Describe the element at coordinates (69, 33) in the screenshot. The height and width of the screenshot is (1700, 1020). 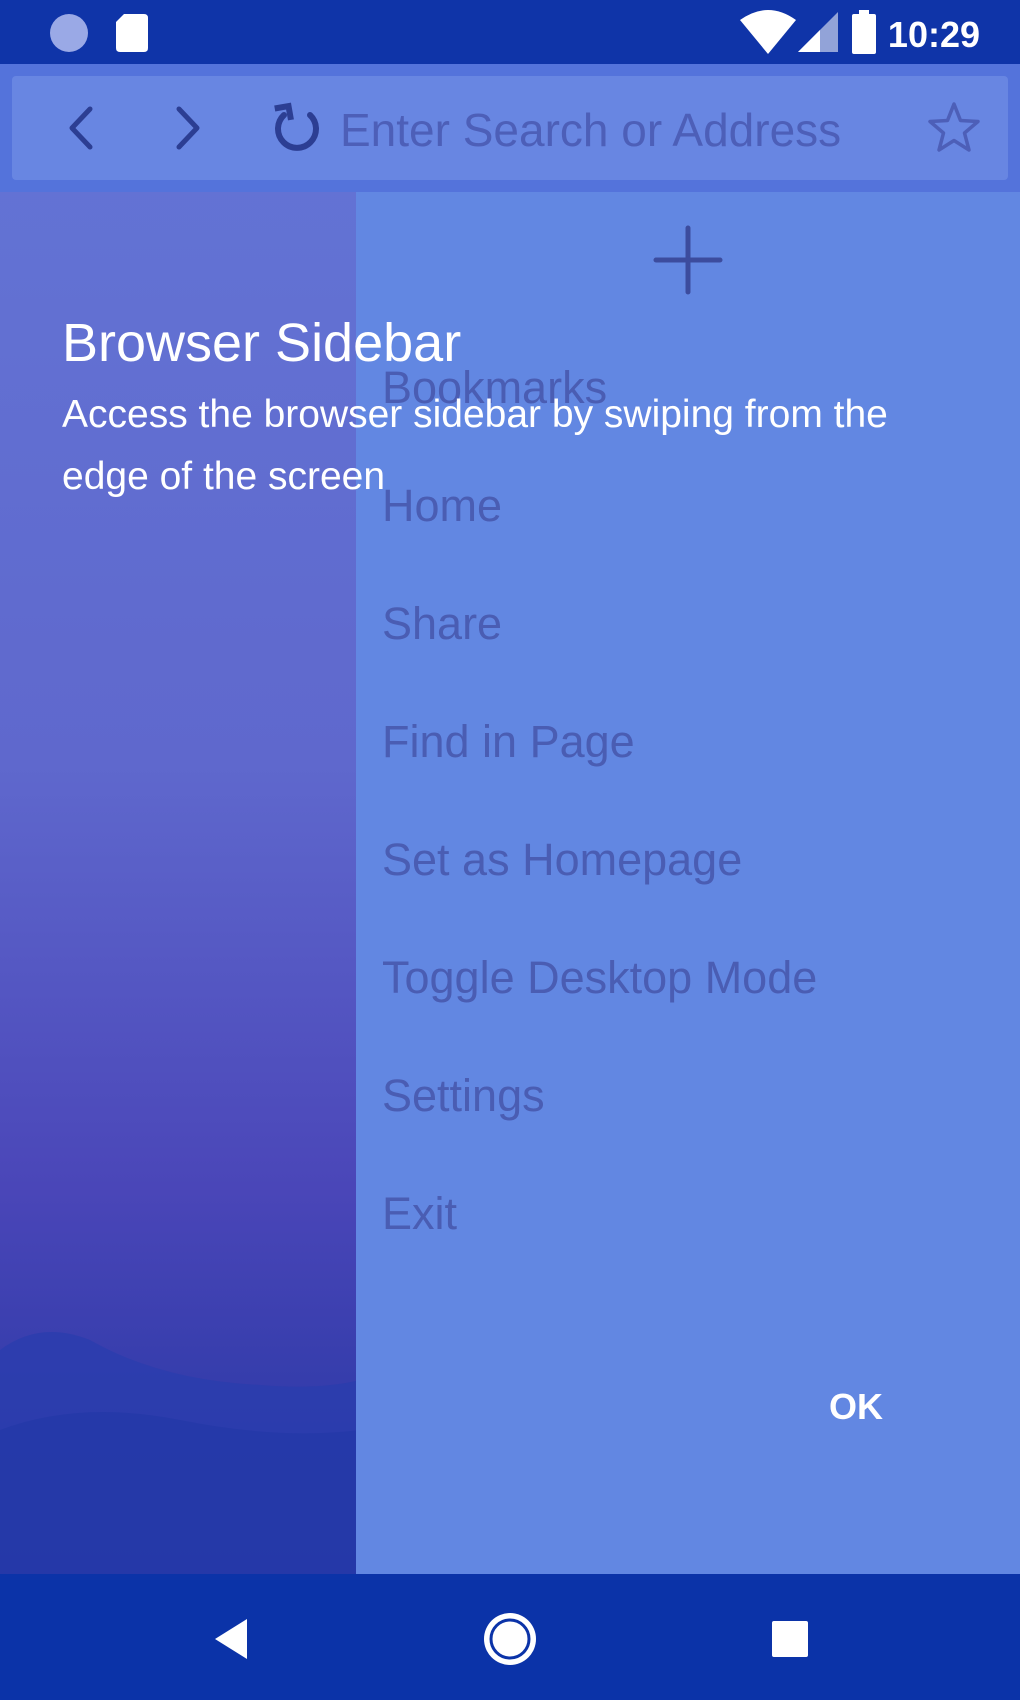
I see `notification-dot-icon` at that location.